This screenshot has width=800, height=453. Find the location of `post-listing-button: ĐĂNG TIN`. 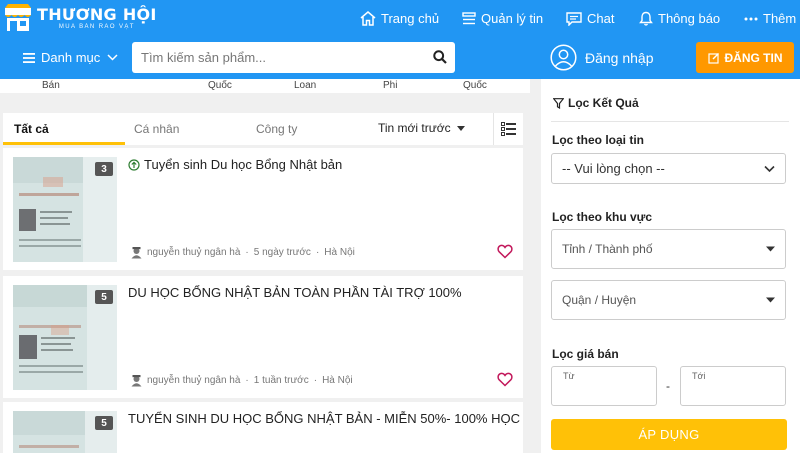

post-listing-button: ĐĂNG TIN is located at coordinates (745, 57).